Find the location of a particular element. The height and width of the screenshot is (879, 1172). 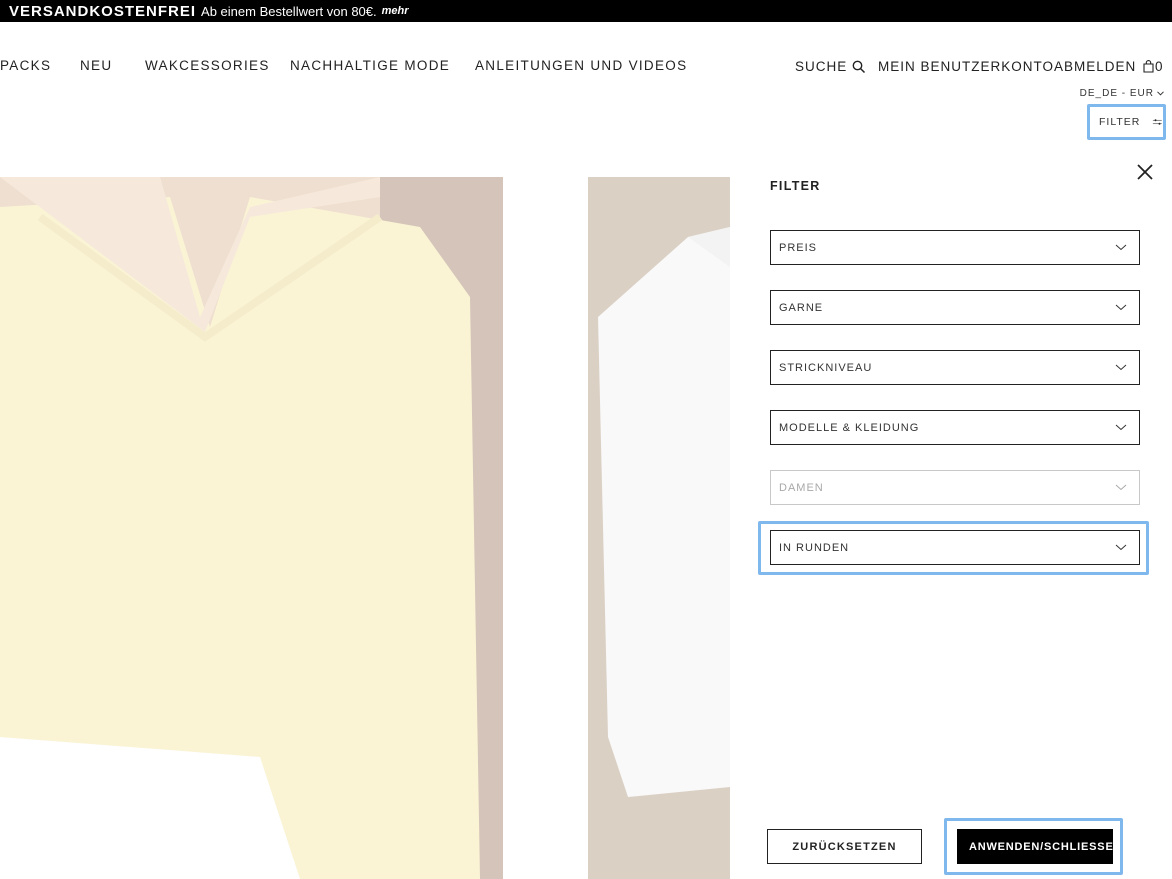

locale-label: DE_DE - EUR is located at coordinates (1116, 93).